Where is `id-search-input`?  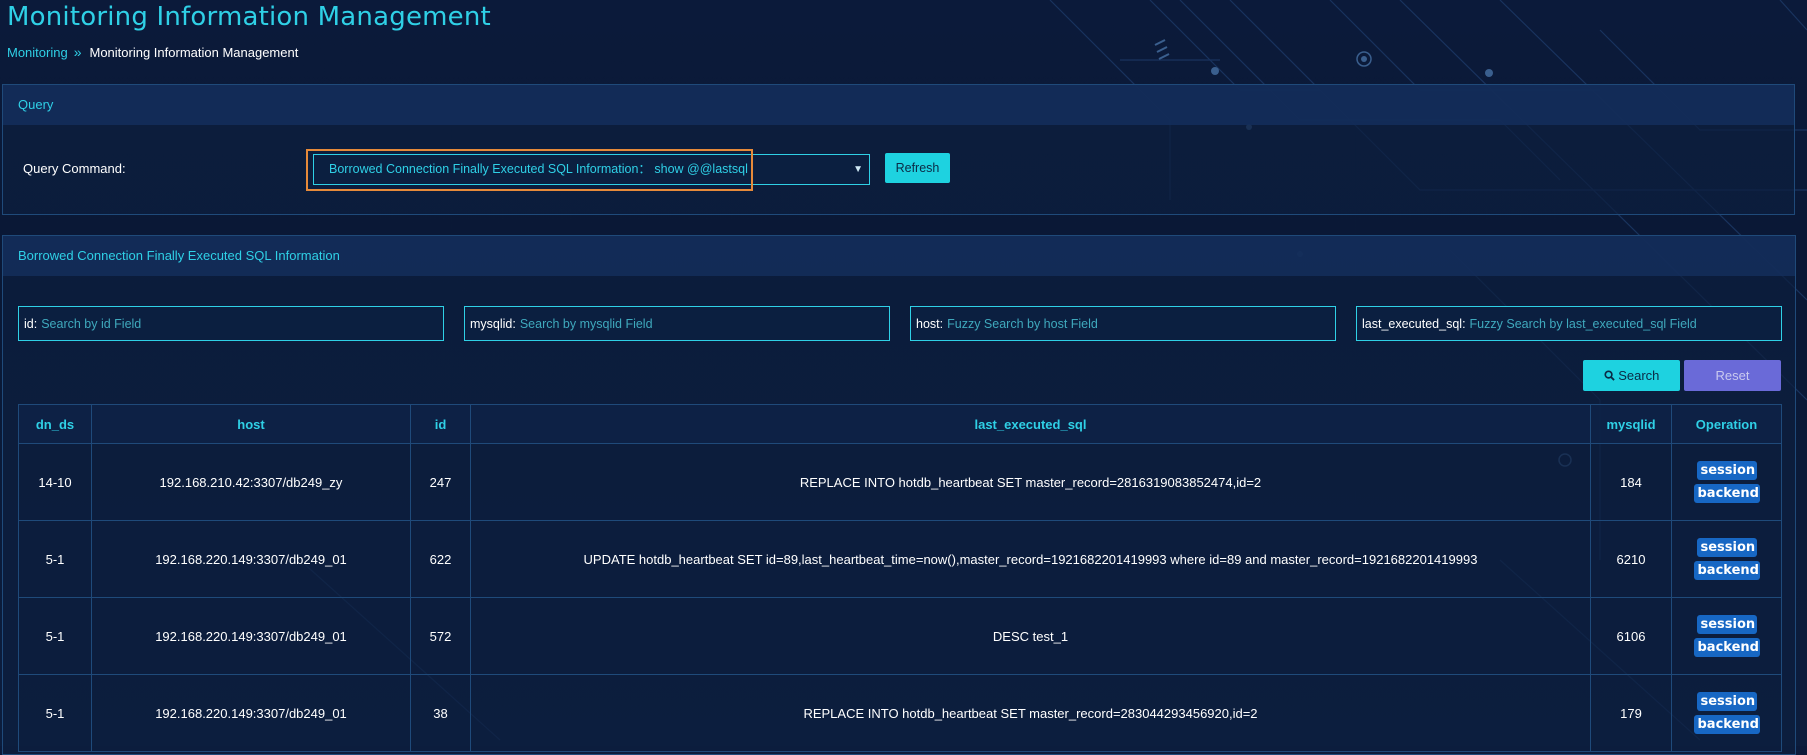
id-search-input is located at coordinates (240, 323).